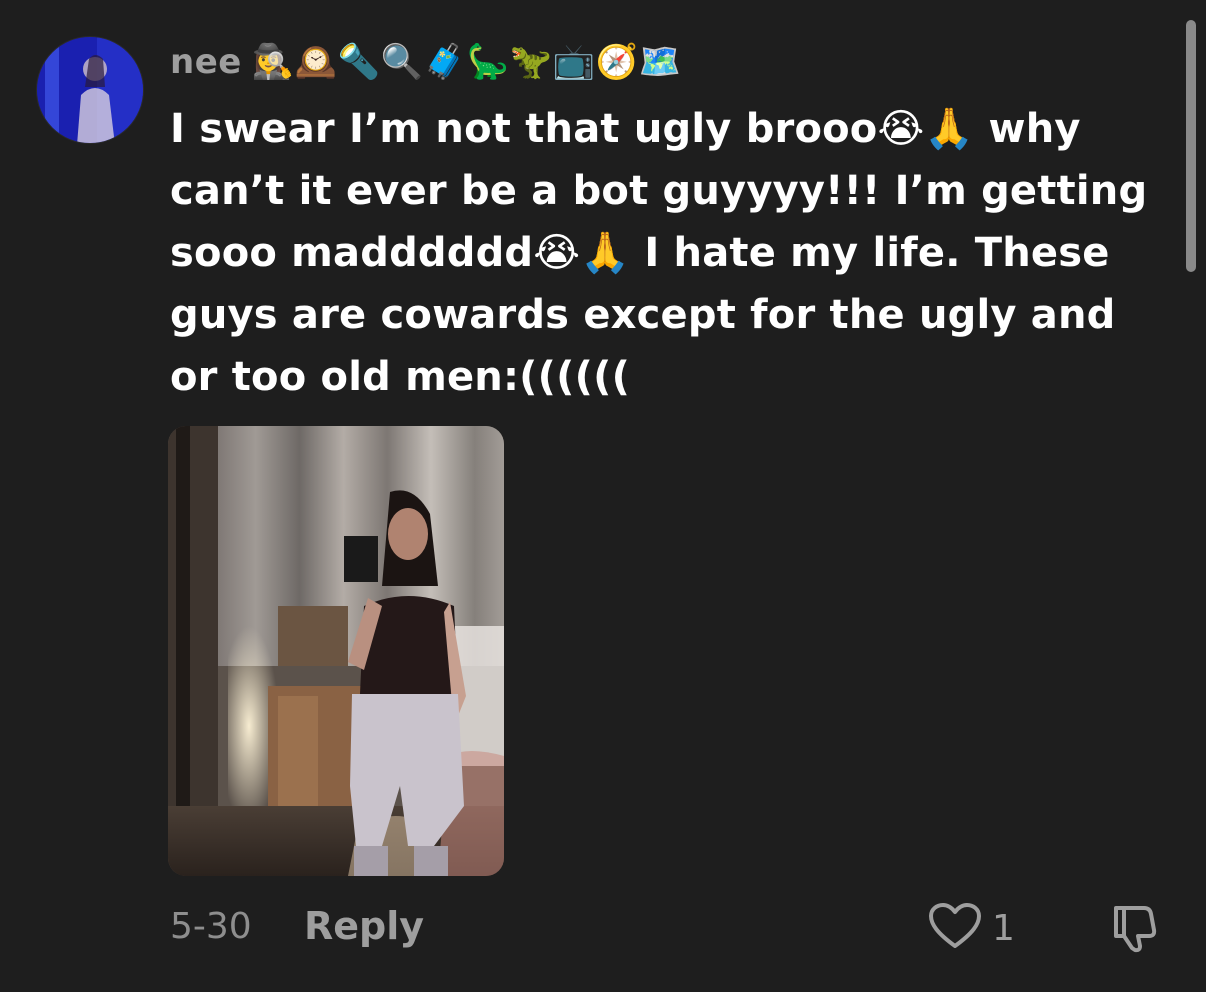 The width and height of the screenshot is (1206, 992). Describe the element at coordinates (211, 926) in the screenshot. I see `comment-date: 5-30` at that location.